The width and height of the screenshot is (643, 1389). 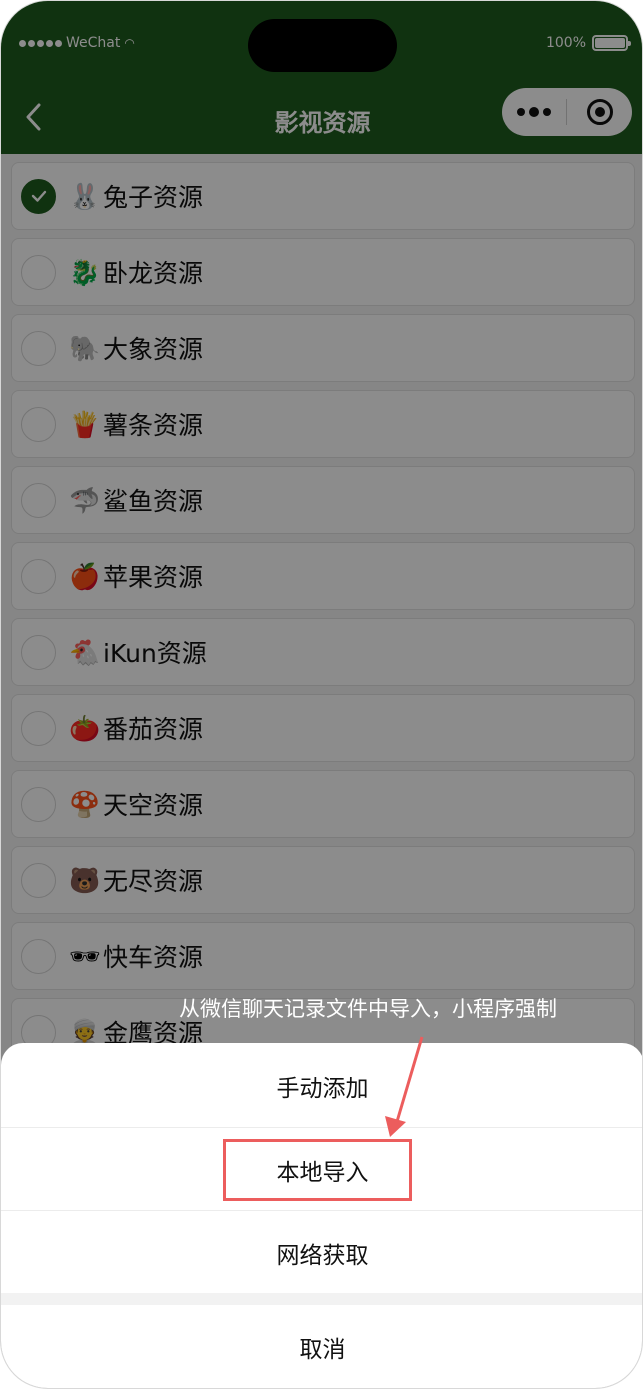 I want to click on cancel-button: 取消, so click(x=321, y=1346).